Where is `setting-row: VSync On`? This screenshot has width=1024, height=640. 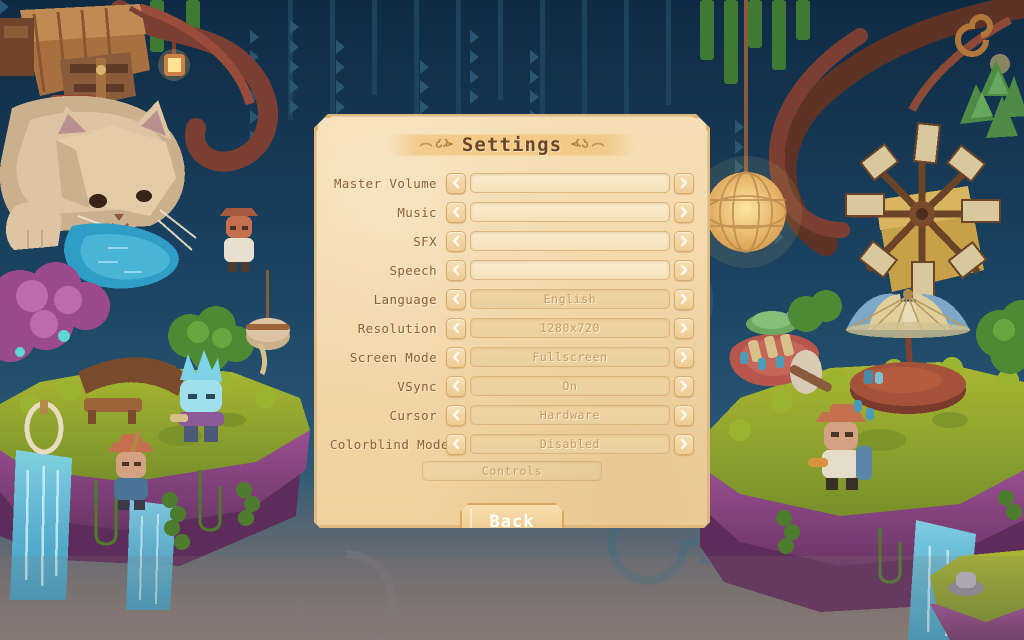
setting-row: VSync On is located at coordinates (512, 386).